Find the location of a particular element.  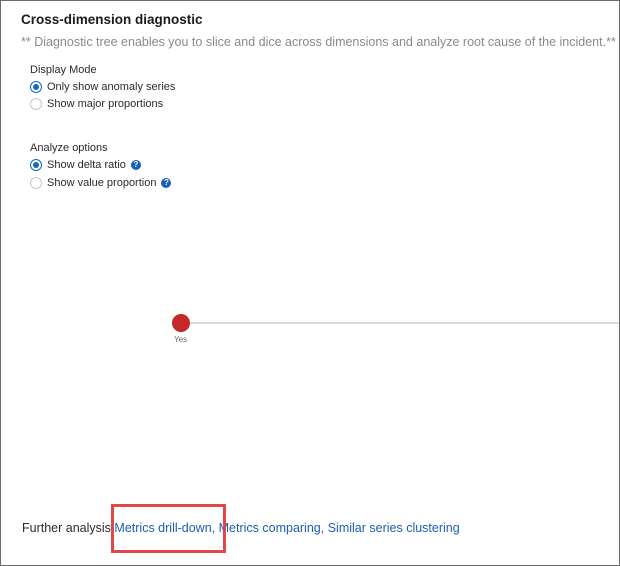

tree-node-label: Yes is located at coordinates (181, 339).